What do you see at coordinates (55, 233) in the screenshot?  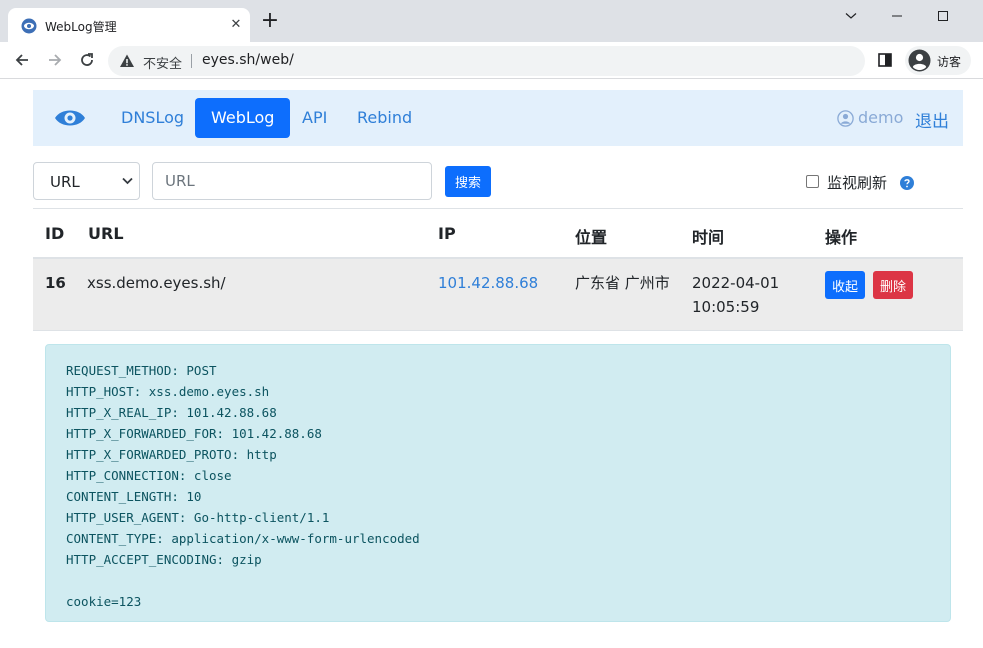 I see `column-header-id: ID` at bounding box center [55, 233].